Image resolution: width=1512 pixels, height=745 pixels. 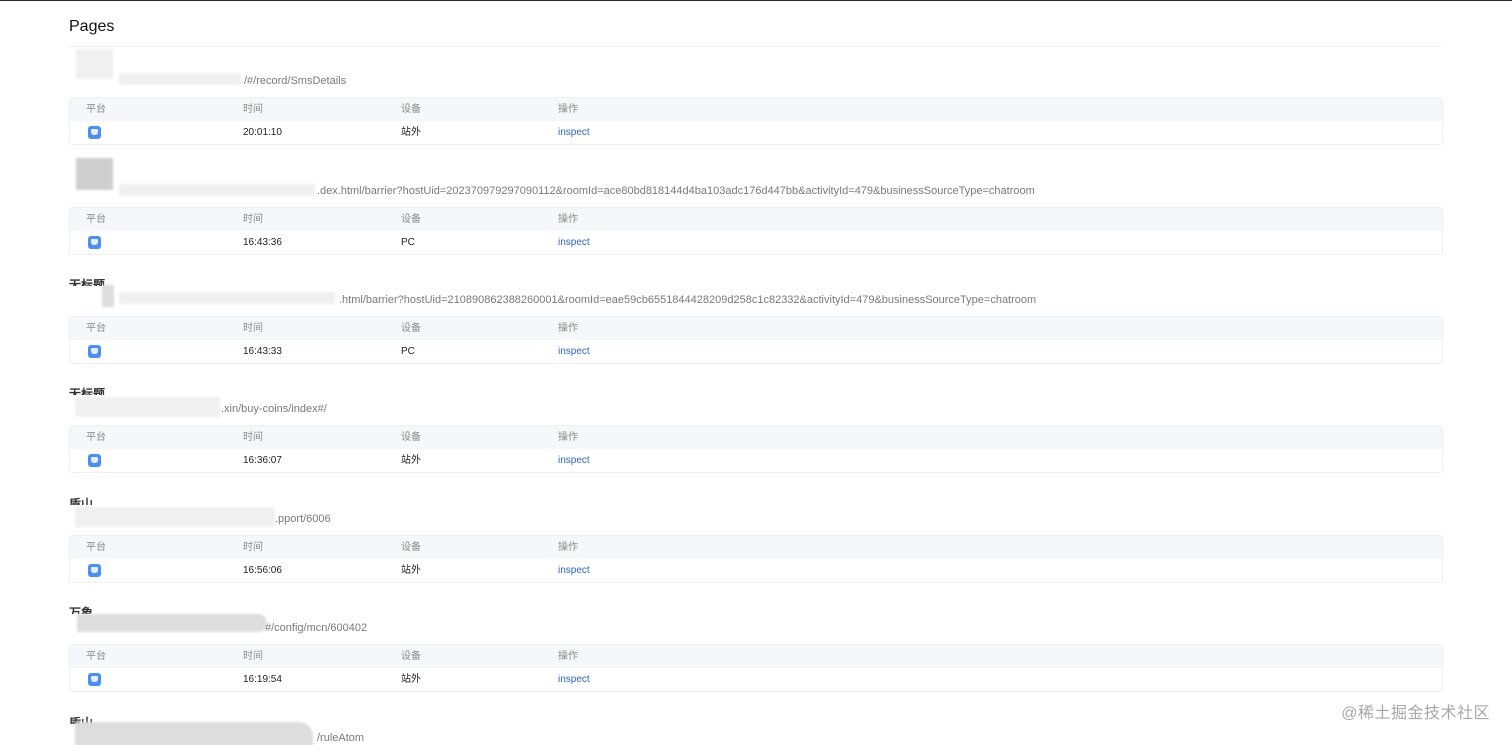 What do you see at coordinates (756, 680) in the screenshot?
I see `table-row: 16:19:54 站外 inspect` at bounding box center [756, 680].